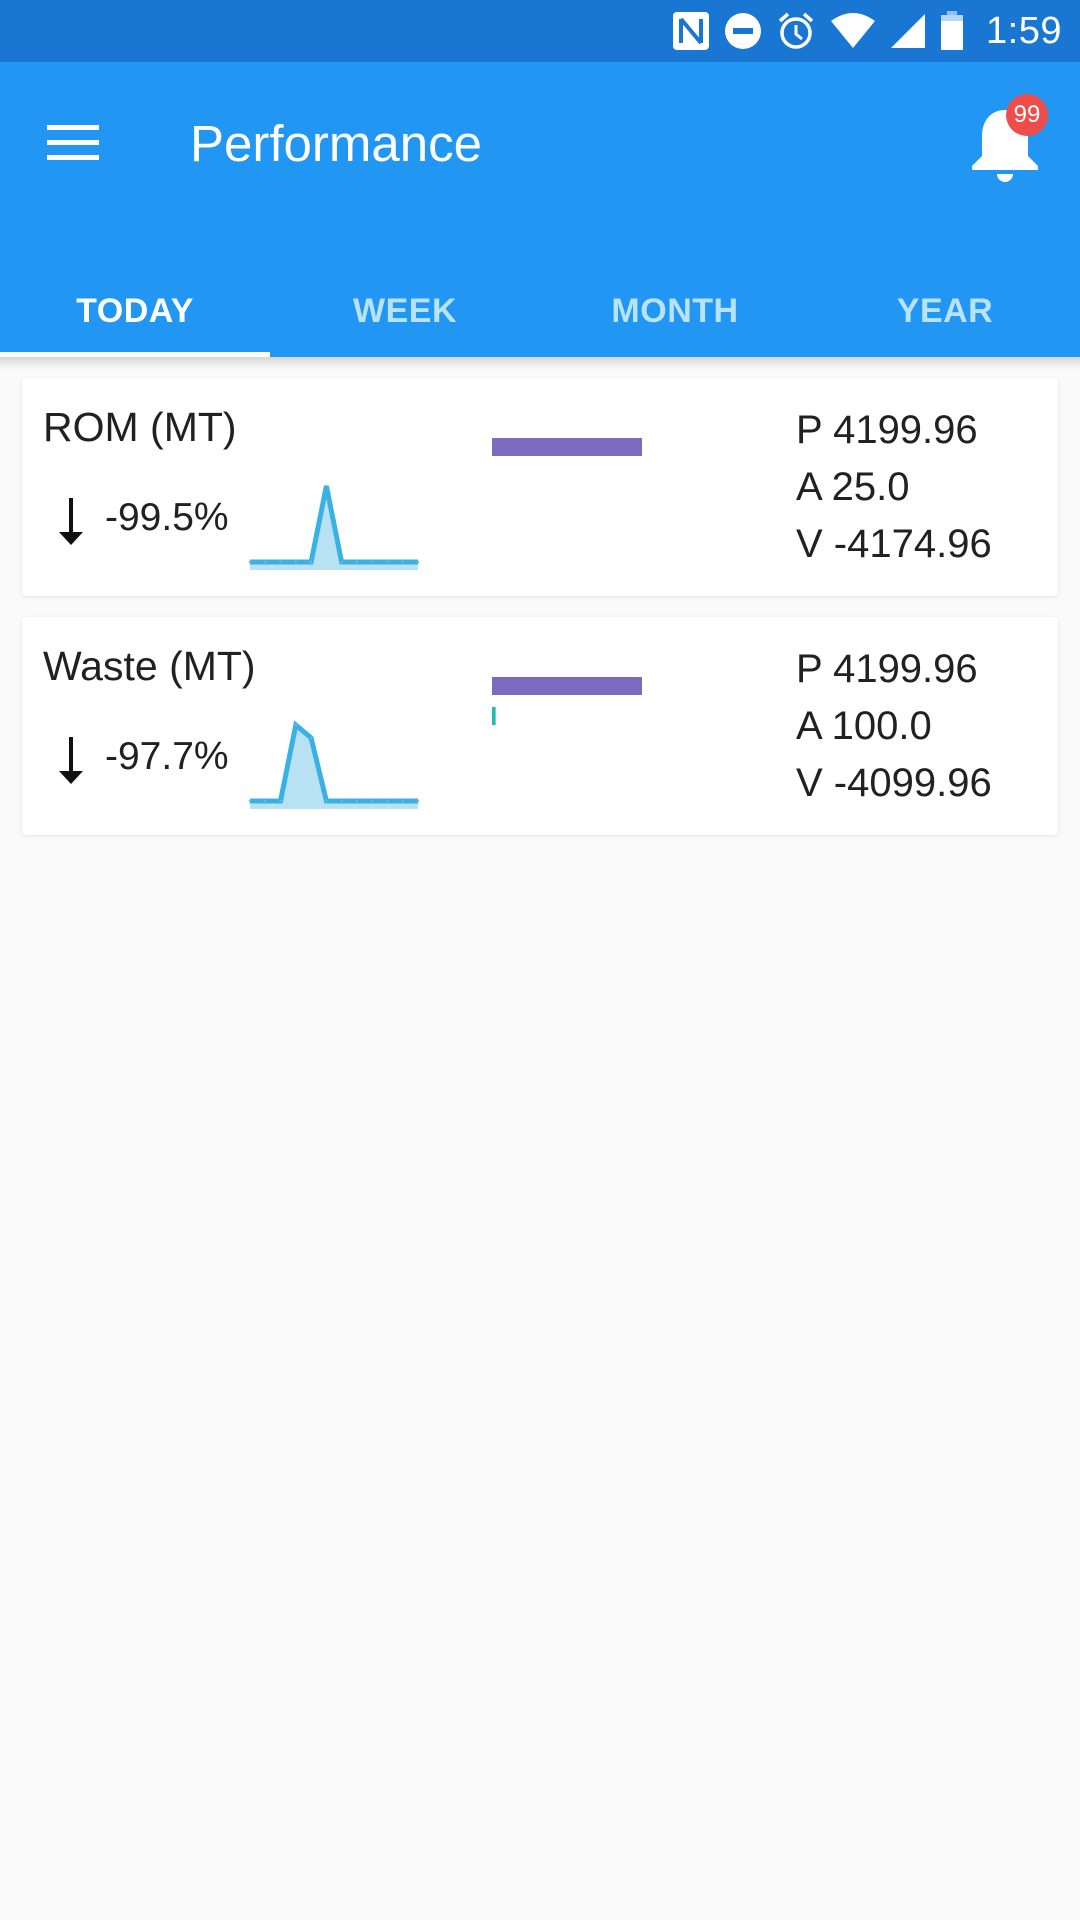  I want to click on tab-today: TODAY, so click(135, 324).